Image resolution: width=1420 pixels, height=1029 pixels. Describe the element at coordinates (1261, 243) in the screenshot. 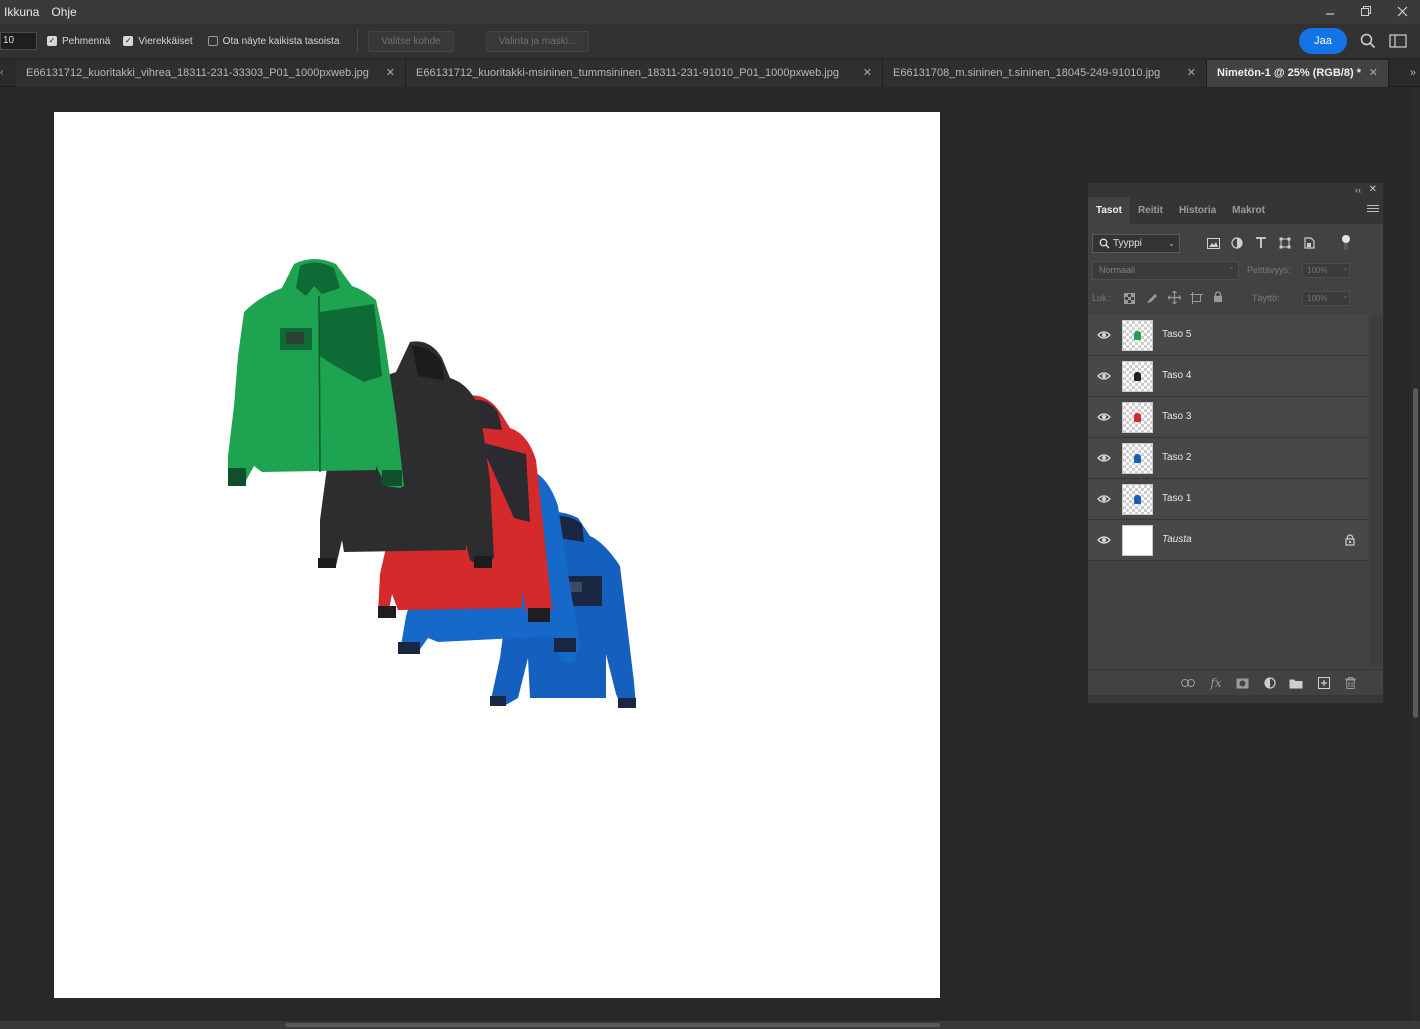

I see `filter-type-icon` at that location.